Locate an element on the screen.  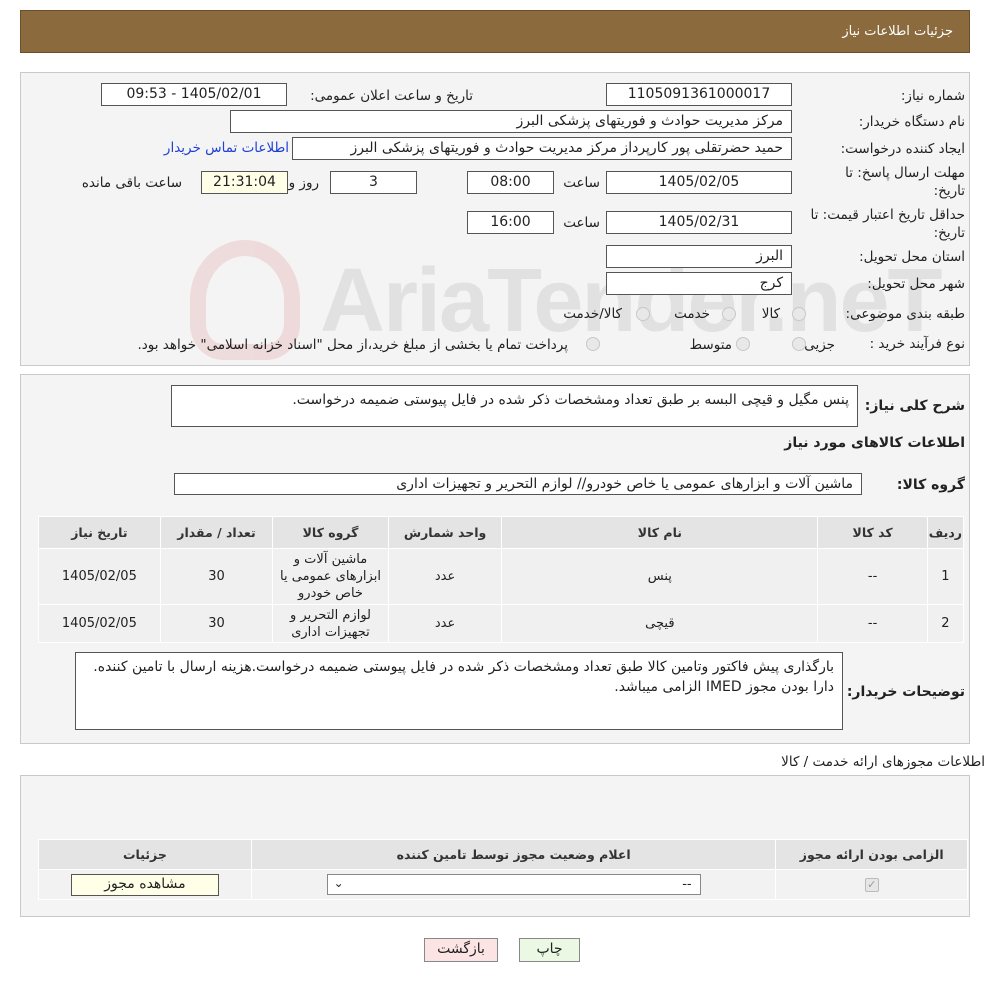
page-title: جزئیات اطلاعات نیاز is located at coordinates (897, 31).